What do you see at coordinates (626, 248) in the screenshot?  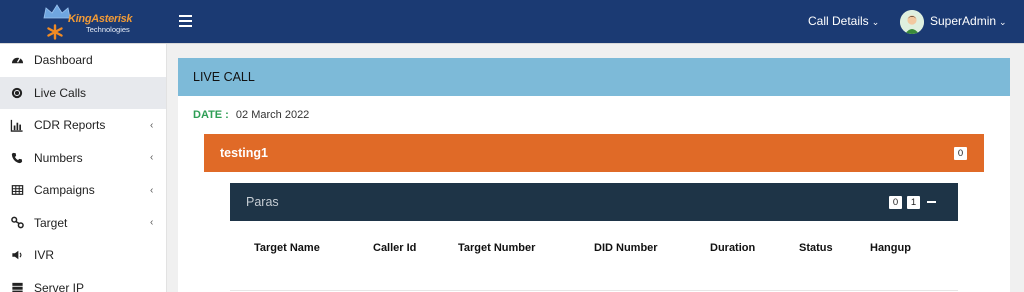 I see `column-header-did-number: DID Number` at bounding box center [626, 248].